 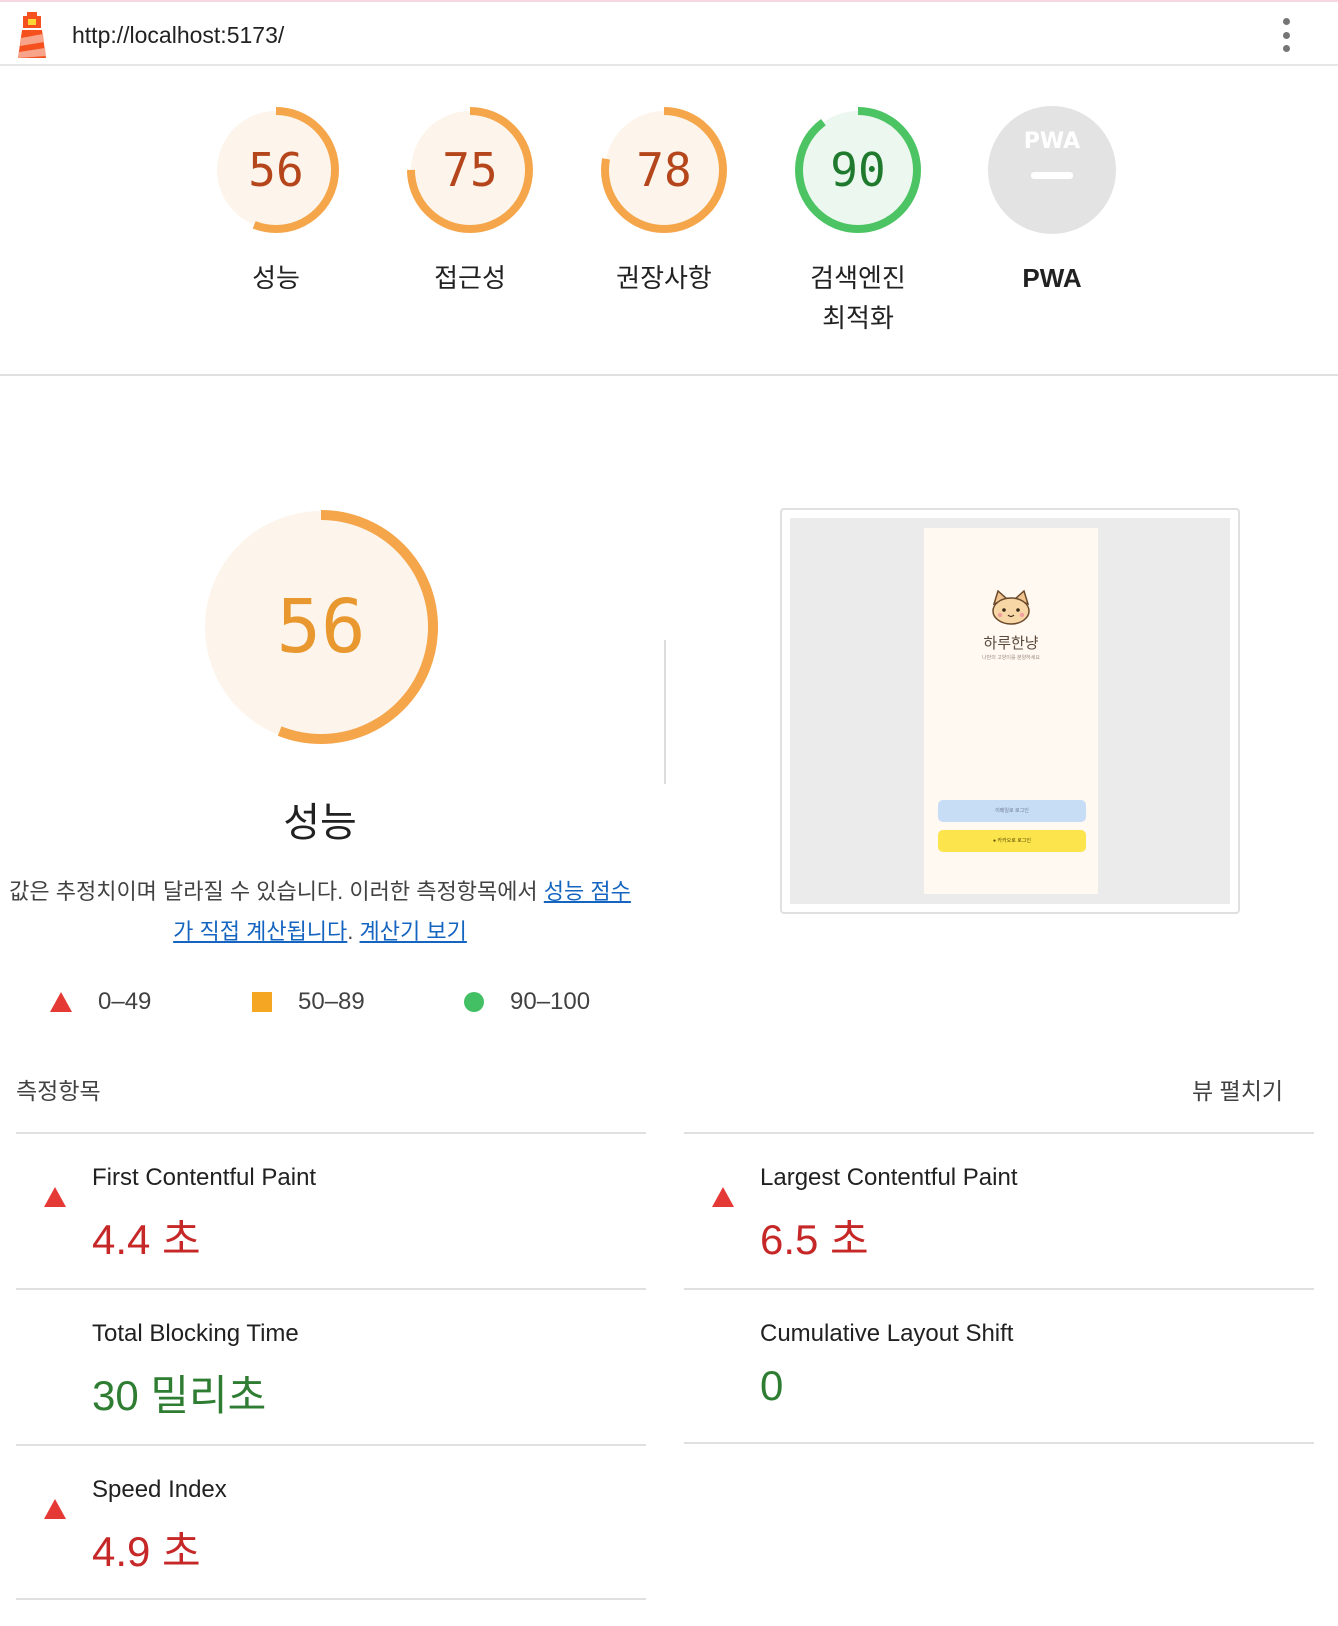 I want to click on square-icon, so click(x=262, y=1002).